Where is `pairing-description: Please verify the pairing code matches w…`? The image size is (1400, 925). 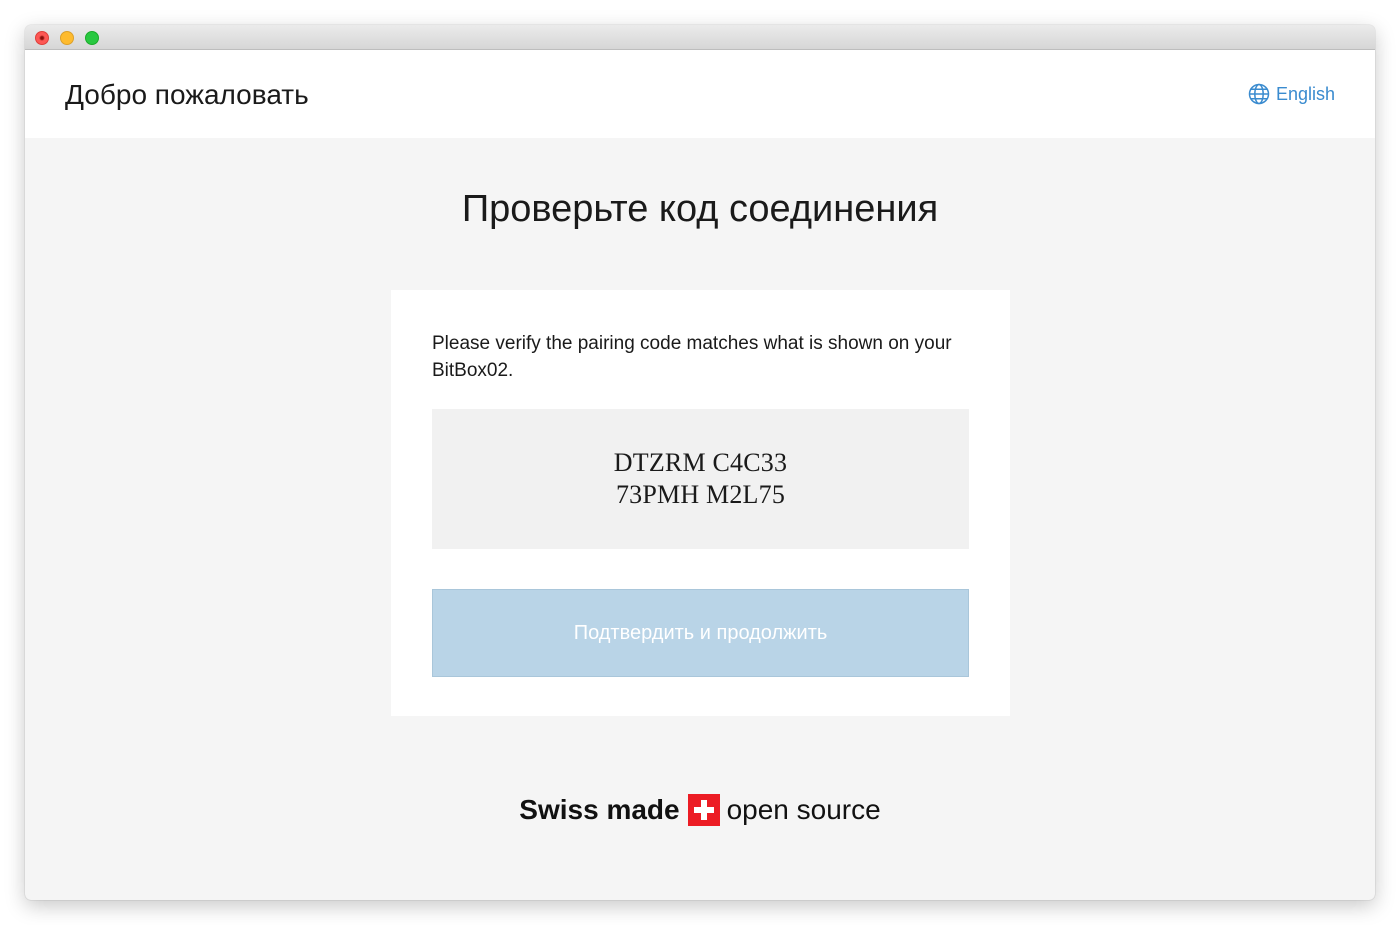
pairing-description: Please verify the pairing code matches w… is located at coordinates (692, 357).